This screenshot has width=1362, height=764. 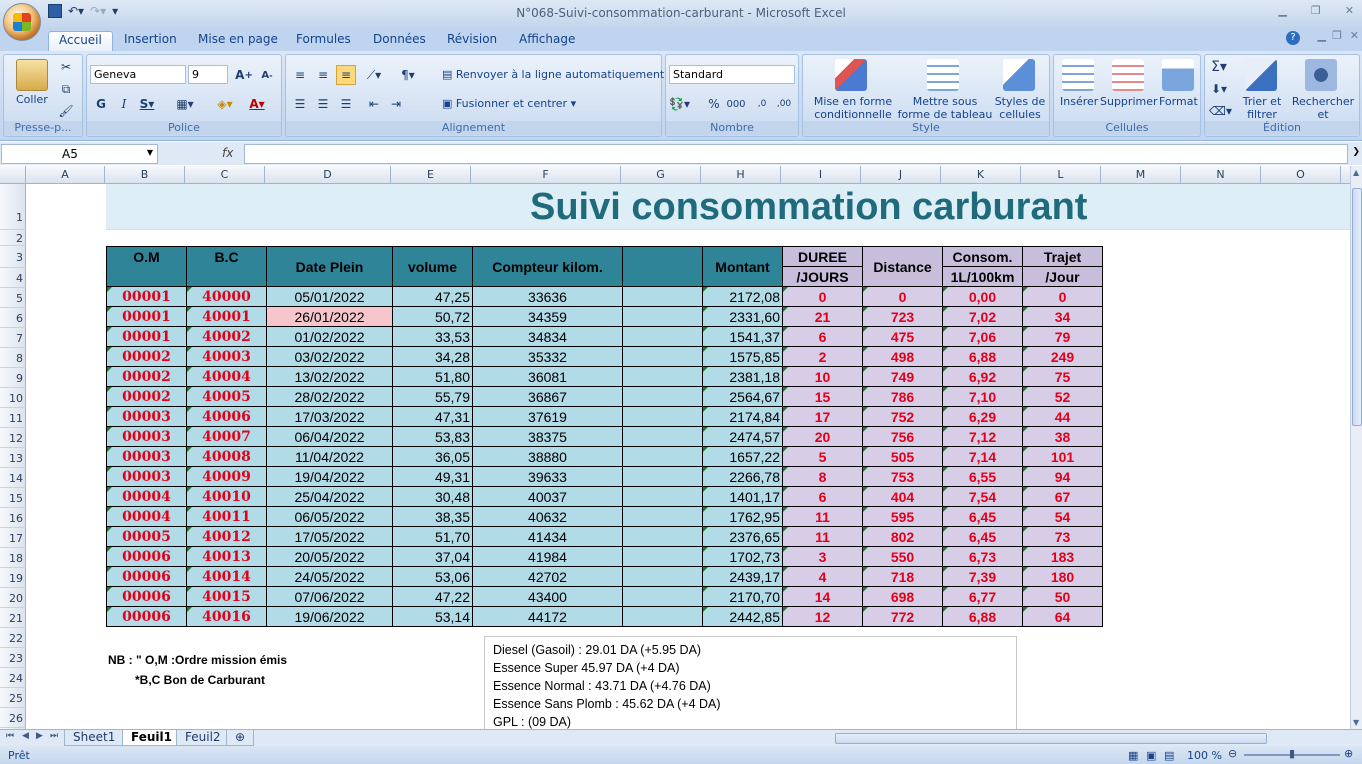 I want to click on table-cell: 25/04/2022, so click(x=329, y=496).